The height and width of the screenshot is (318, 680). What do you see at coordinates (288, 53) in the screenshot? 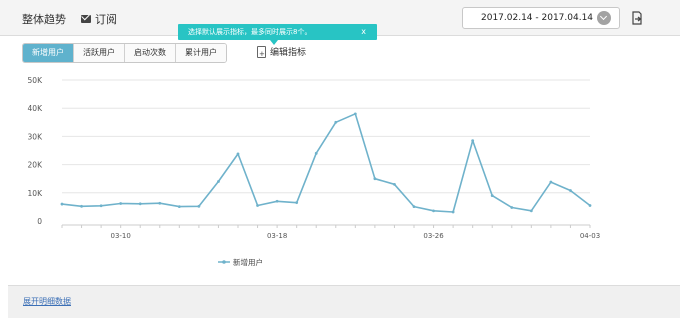
I see `edit-metrics-label: 编辑指标` at bounding box center [288, 53].